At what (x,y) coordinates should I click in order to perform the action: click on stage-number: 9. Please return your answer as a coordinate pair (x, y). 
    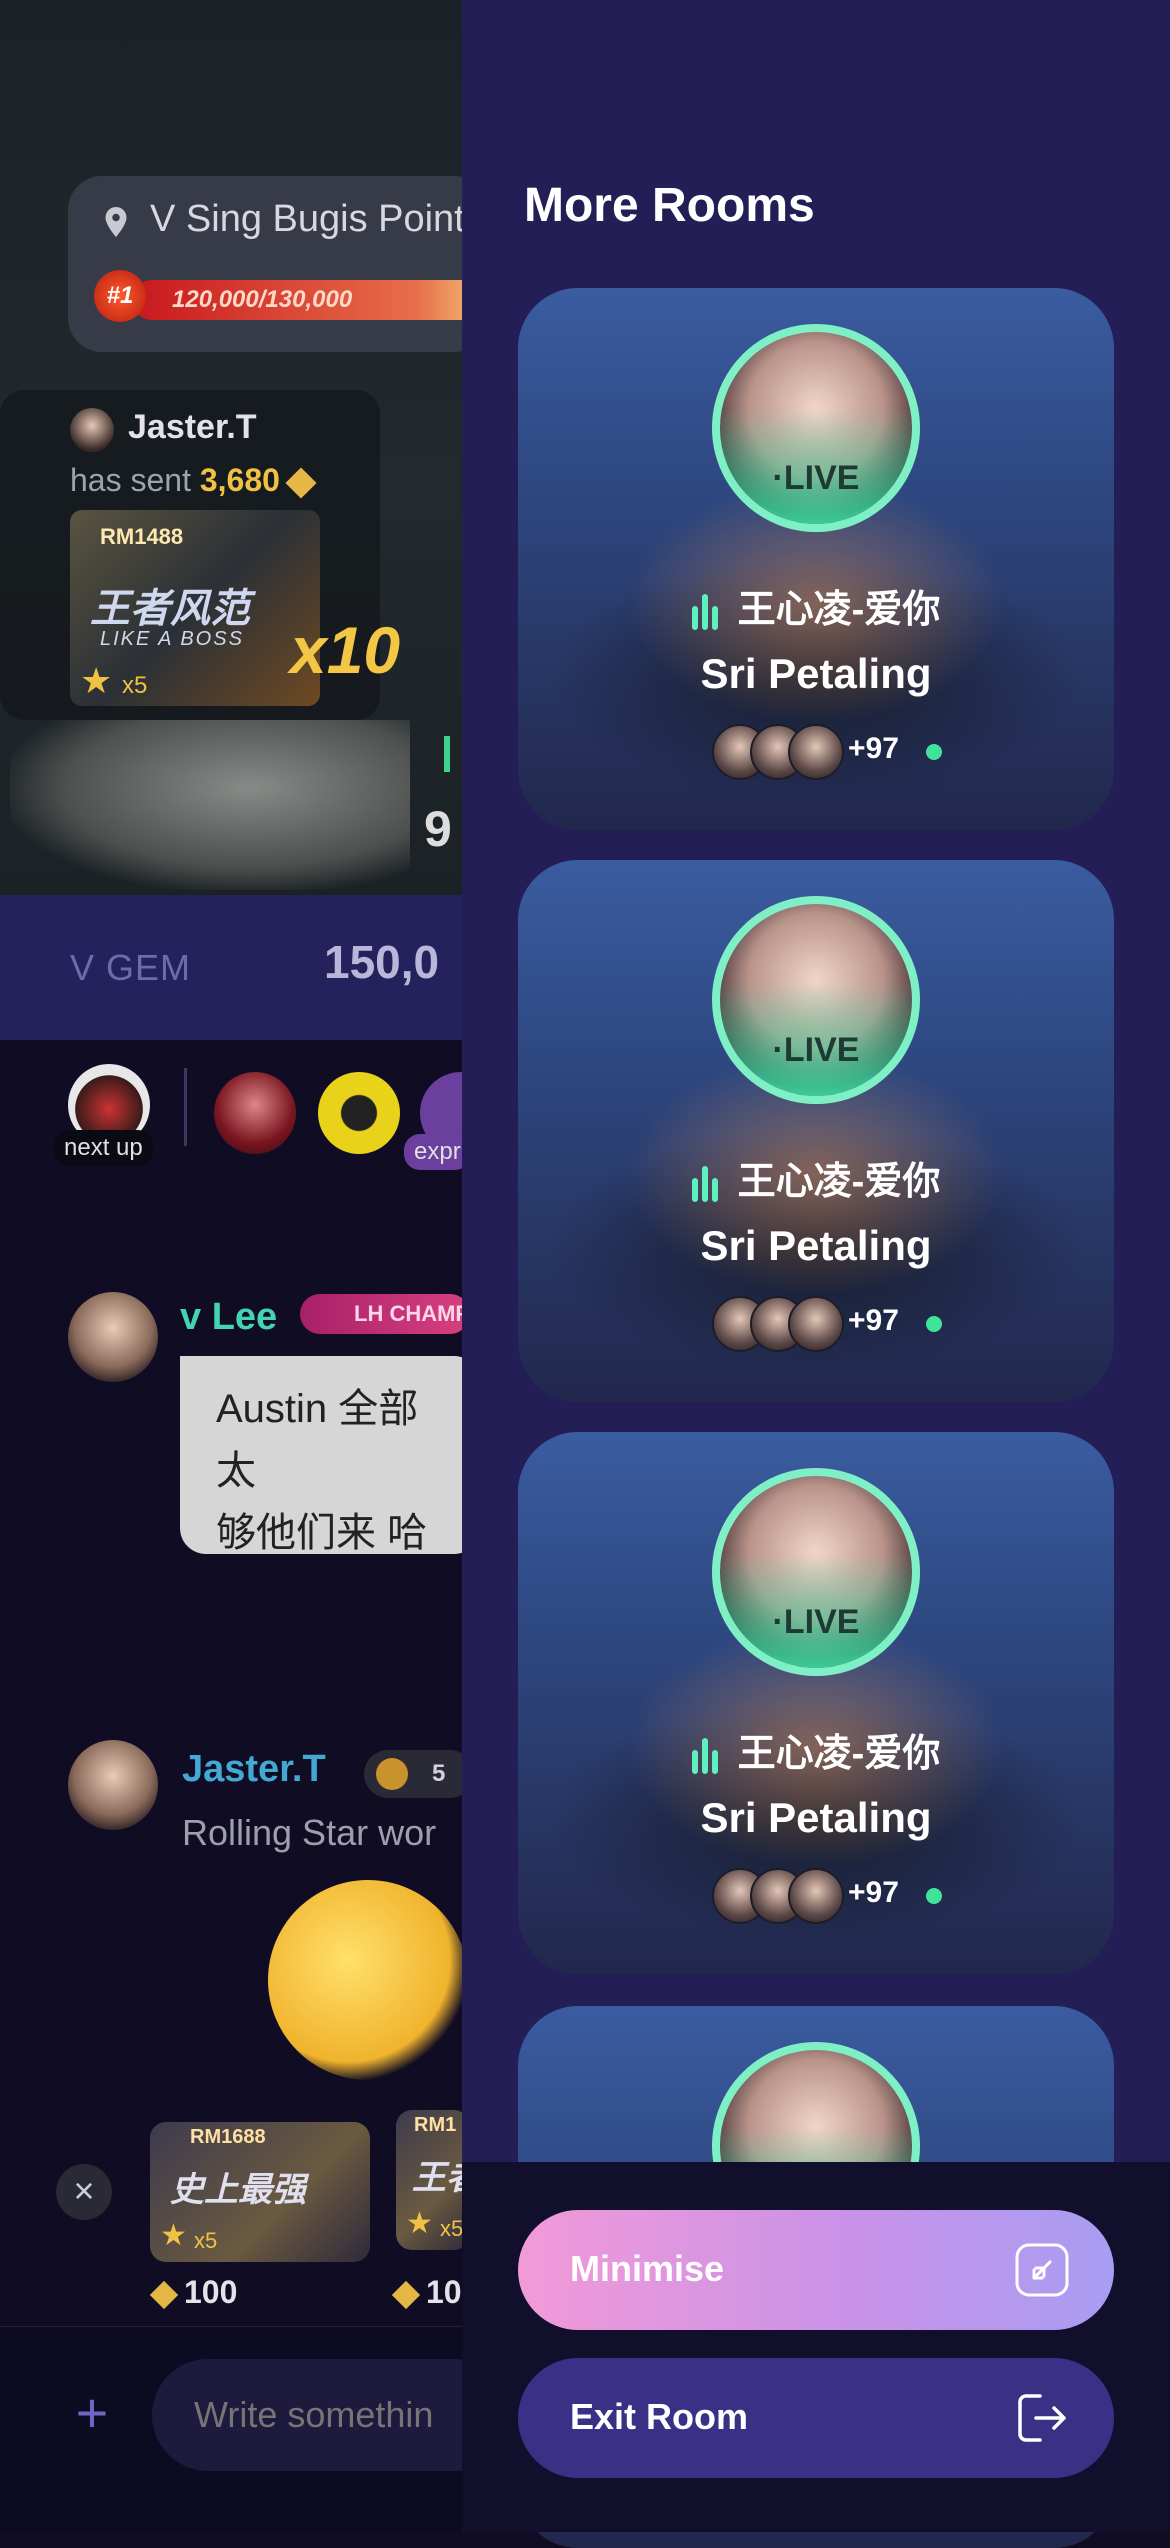
    Looking at the image, I should click on (438, 829).